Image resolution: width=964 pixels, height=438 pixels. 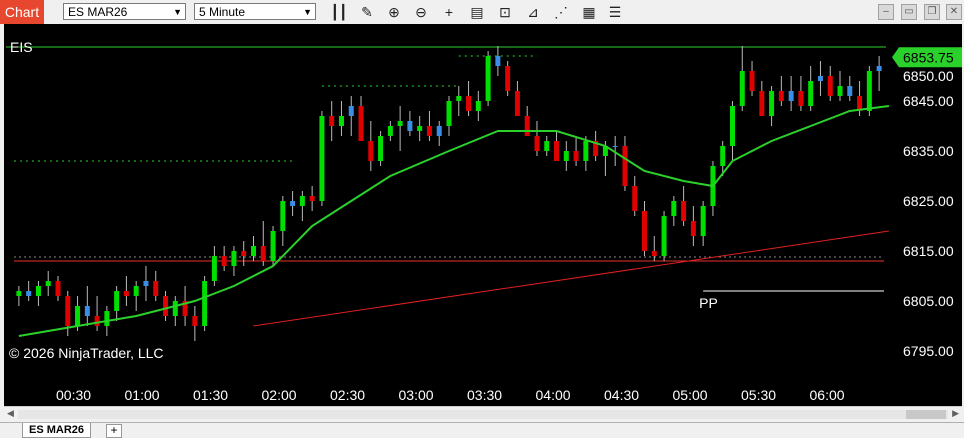 What do you see at coordinates (928, 101) in the screenshot?
I see `y-tick-label: 6845.00` at bounding box center [928, 101].